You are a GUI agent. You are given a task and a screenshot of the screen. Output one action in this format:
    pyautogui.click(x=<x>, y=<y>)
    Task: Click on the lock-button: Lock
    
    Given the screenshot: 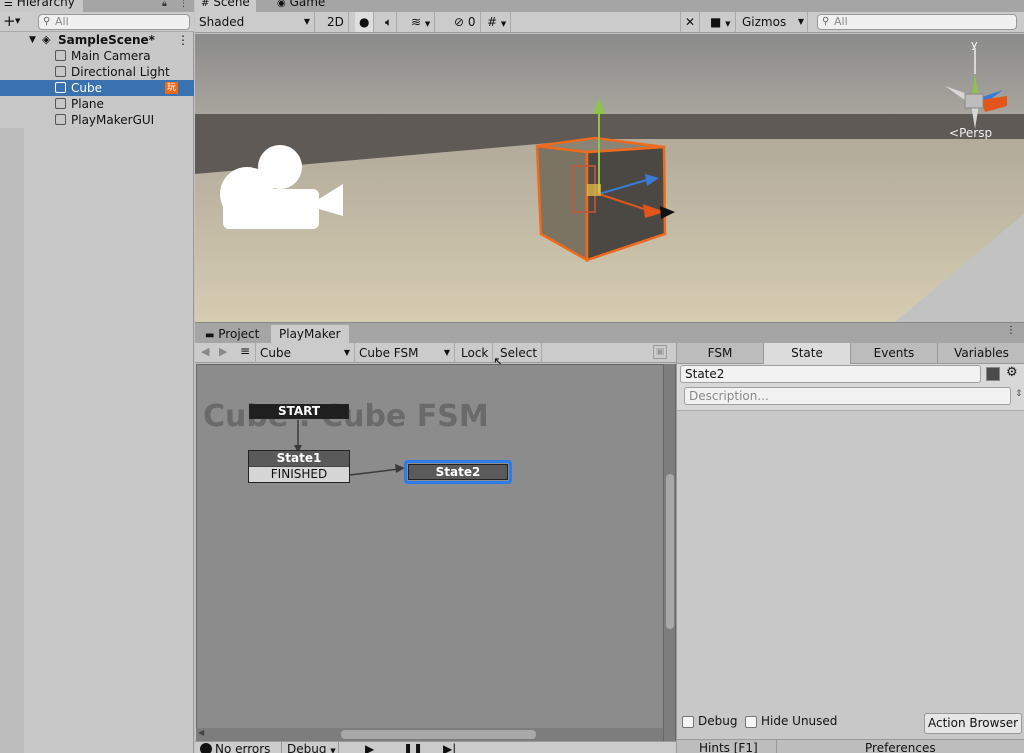 What is the action you would take?
    pyautogui.click(x=475, y=353)
    